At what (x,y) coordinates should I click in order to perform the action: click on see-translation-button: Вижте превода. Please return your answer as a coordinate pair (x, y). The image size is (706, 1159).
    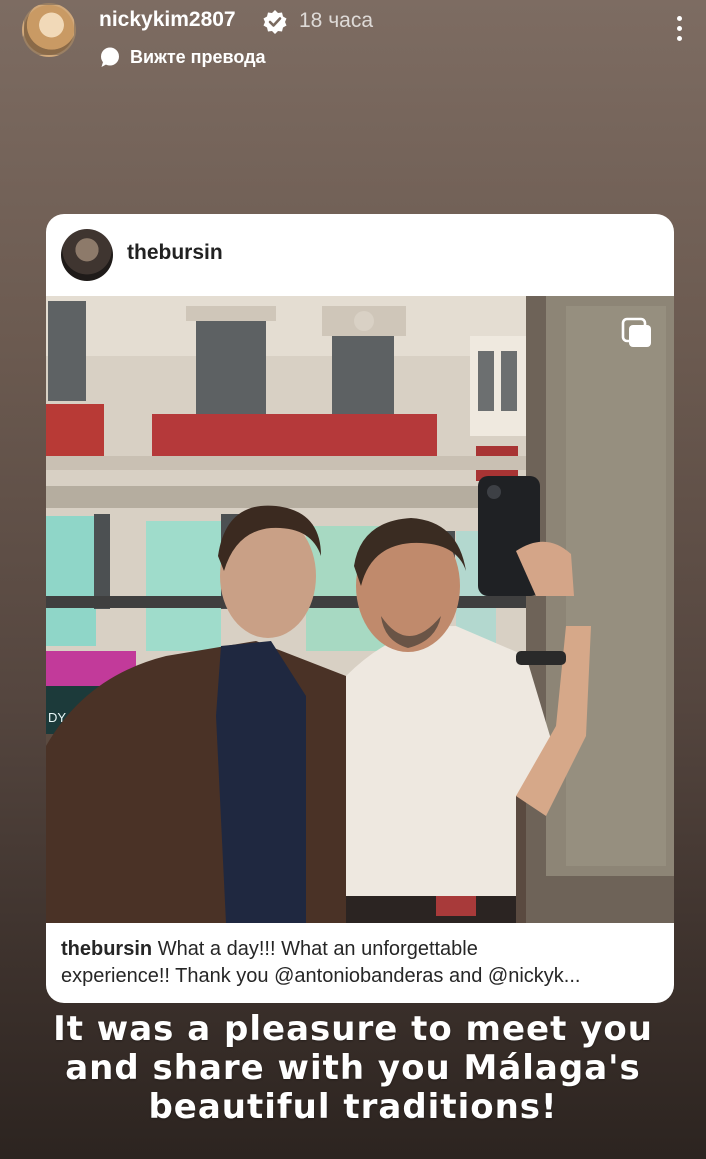
    Looking at the image, I should click on (182, 57).